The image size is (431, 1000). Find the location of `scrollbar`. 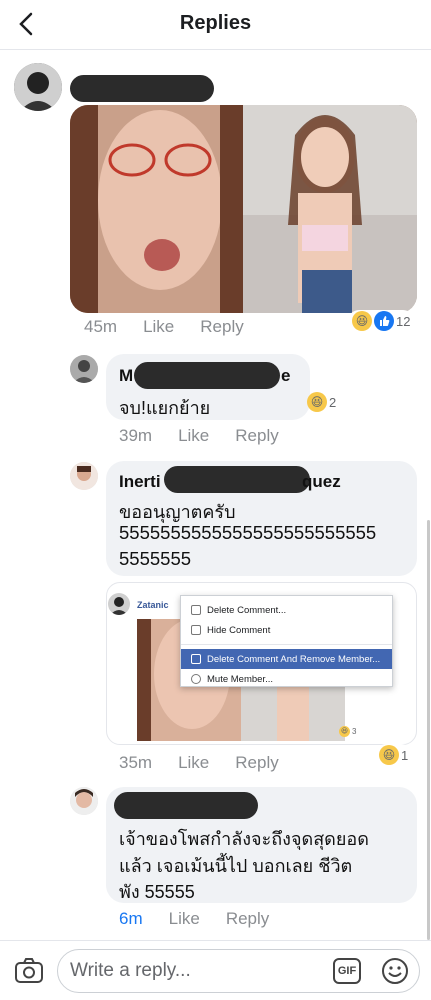

scrollbar is located at coordinates (428, 730).